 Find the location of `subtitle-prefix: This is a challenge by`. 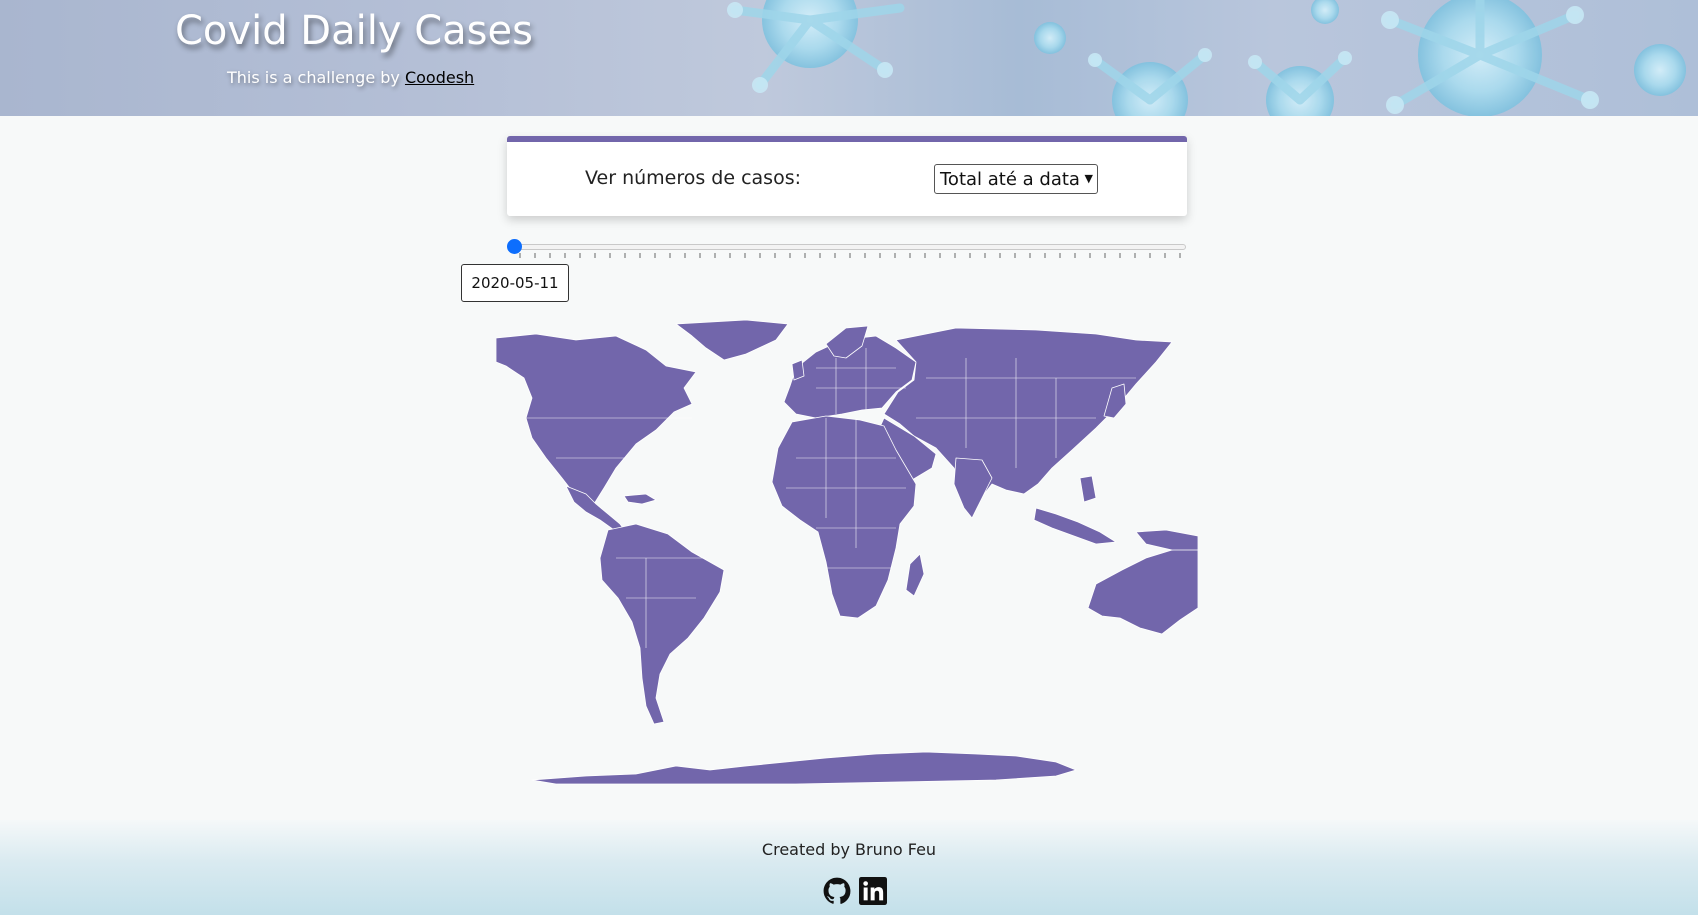

subtitle-prefix: This is a challenge by is located at coordinates (316, 77).